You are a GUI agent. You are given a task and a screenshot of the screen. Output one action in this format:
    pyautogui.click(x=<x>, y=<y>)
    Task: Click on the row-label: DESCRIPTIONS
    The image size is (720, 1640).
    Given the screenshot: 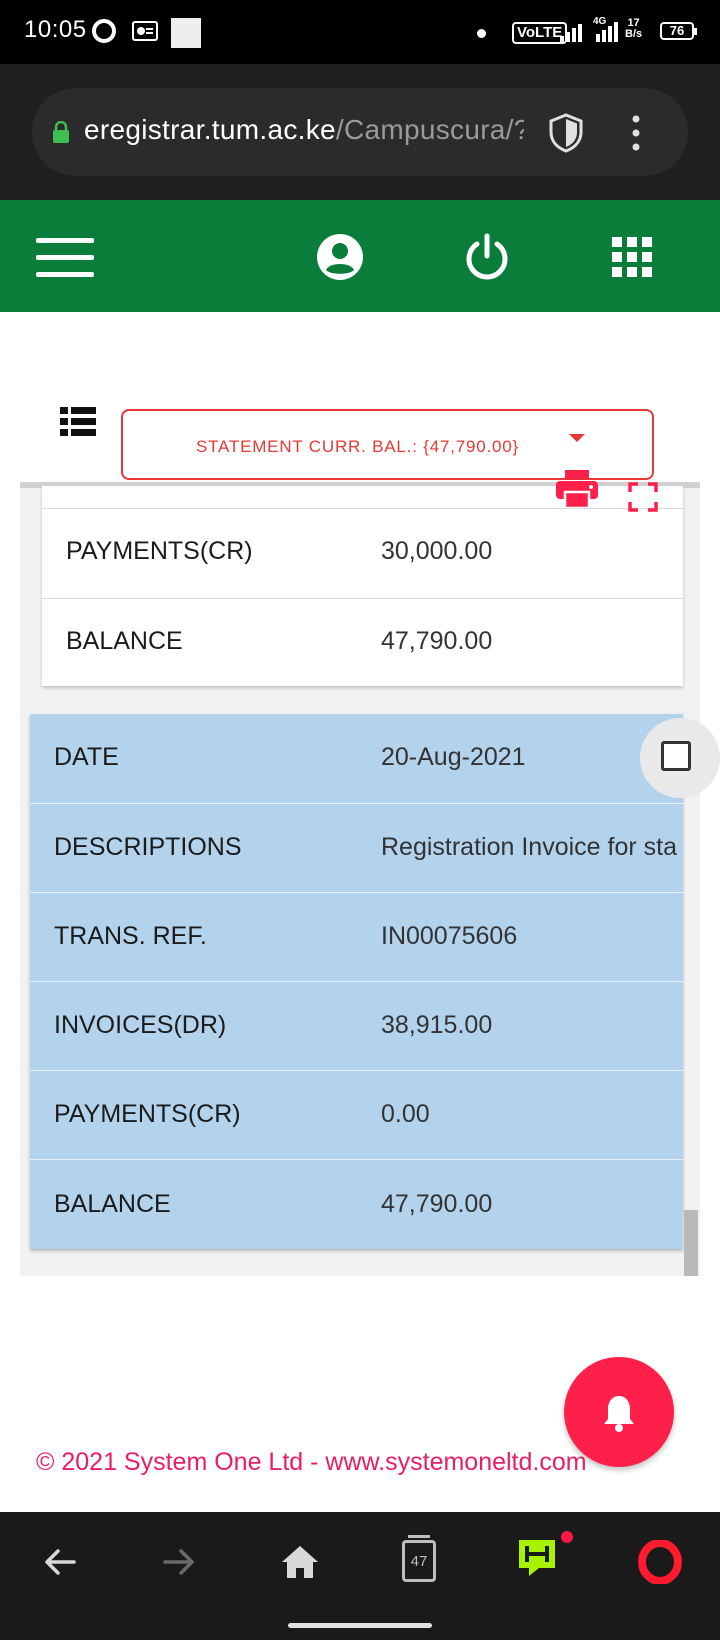 What is the action you would take?
    pyautogui.click(x=148, y=847)
    